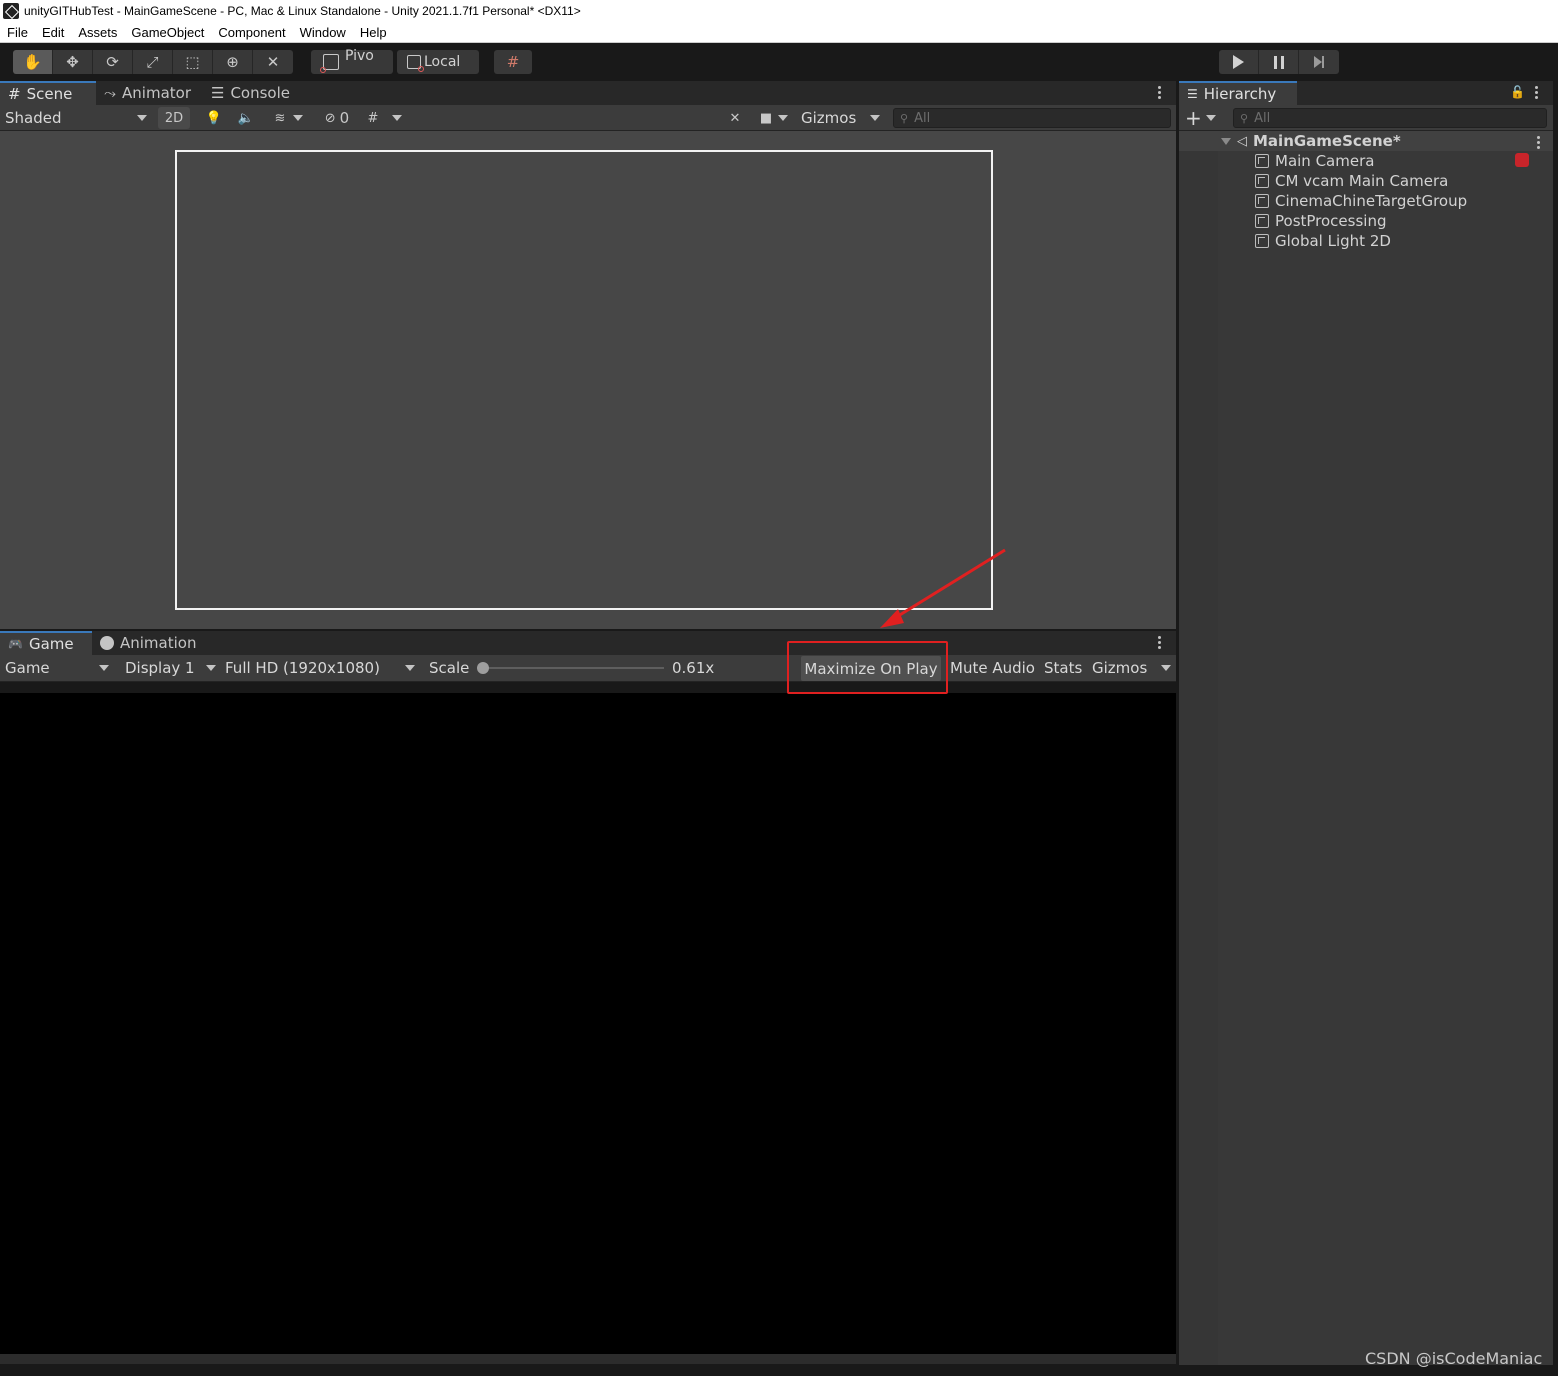 This screenshot has height=1376, width=1558. Describe the element at coordinates (110, 93) in the screenshot. I see `animator-icon: ⤳` at that location.